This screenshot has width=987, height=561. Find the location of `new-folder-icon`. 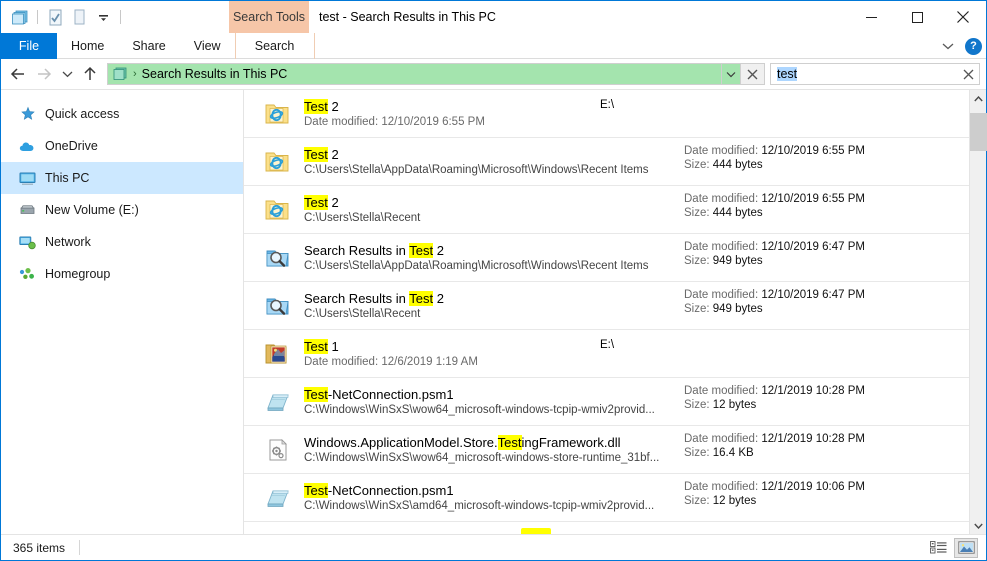

new-folder-icon is located at coordinates (79, 17).